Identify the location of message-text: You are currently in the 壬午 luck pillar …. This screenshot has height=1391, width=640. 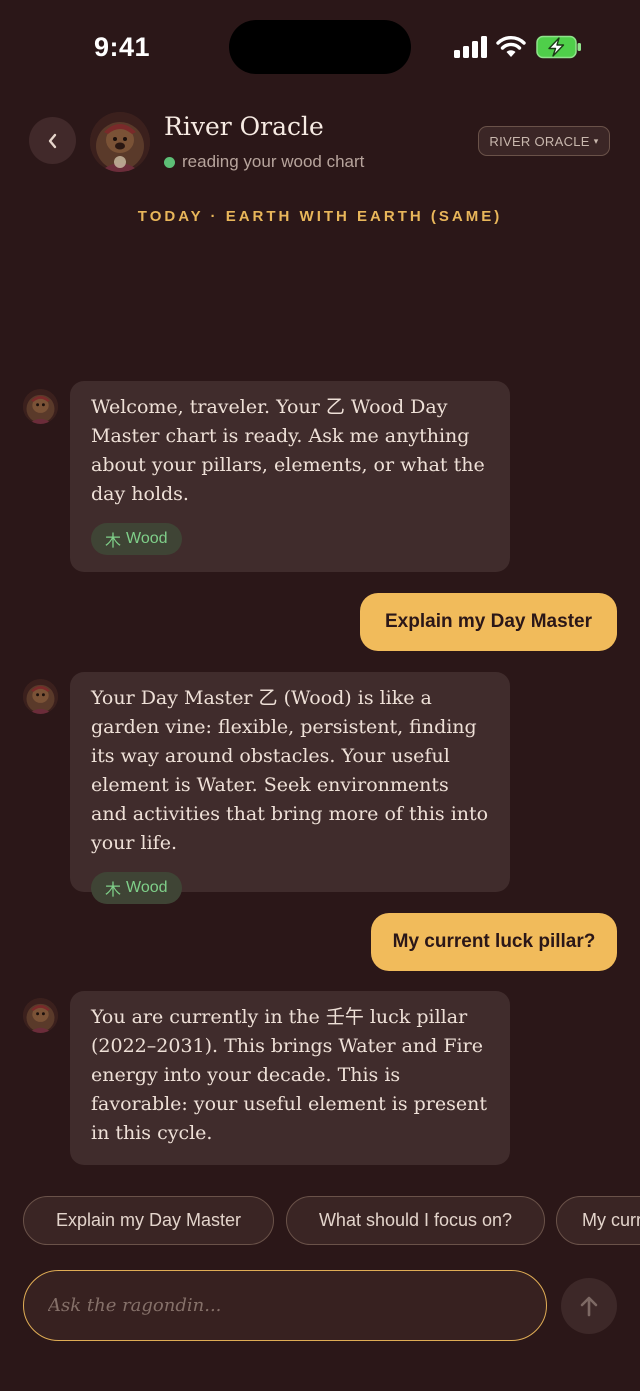
(289, 1075).